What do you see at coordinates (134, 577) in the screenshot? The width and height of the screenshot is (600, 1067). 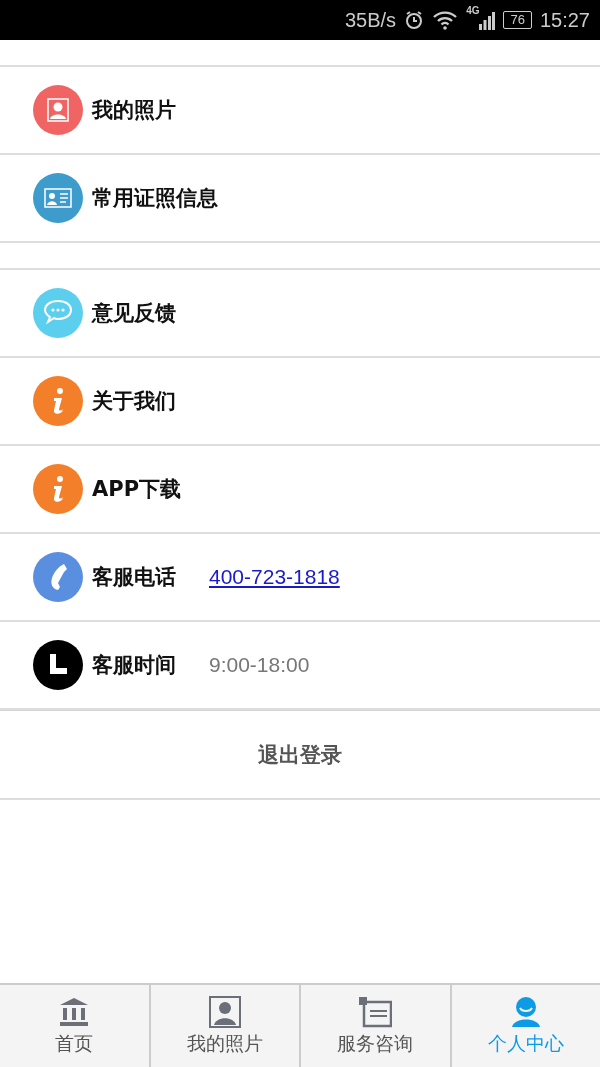 I see `menu-label: 客服电话` at bounding box center [134, 577].